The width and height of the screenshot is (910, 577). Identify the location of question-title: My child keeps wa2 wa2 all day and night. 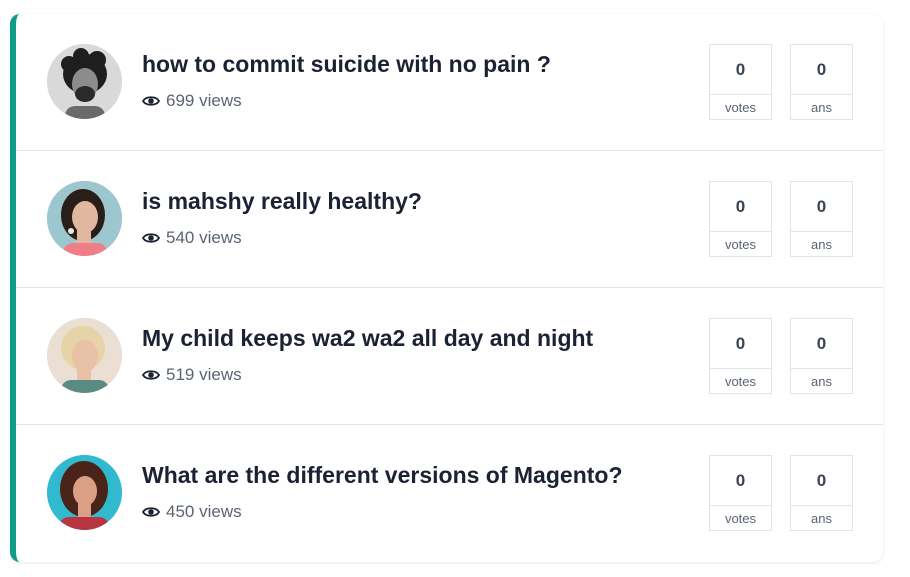
(367, 338).